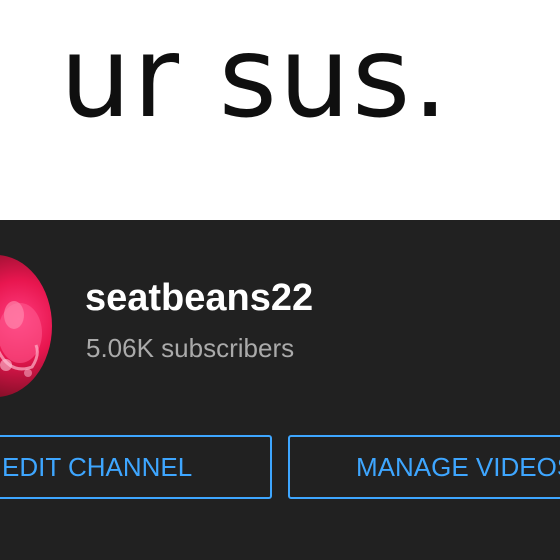 The width and height of the screenshot is (560, 560). Describe the element at coordinates (199, 298) in the screenshot. I see `channel-name: seatbeans22` at that location.